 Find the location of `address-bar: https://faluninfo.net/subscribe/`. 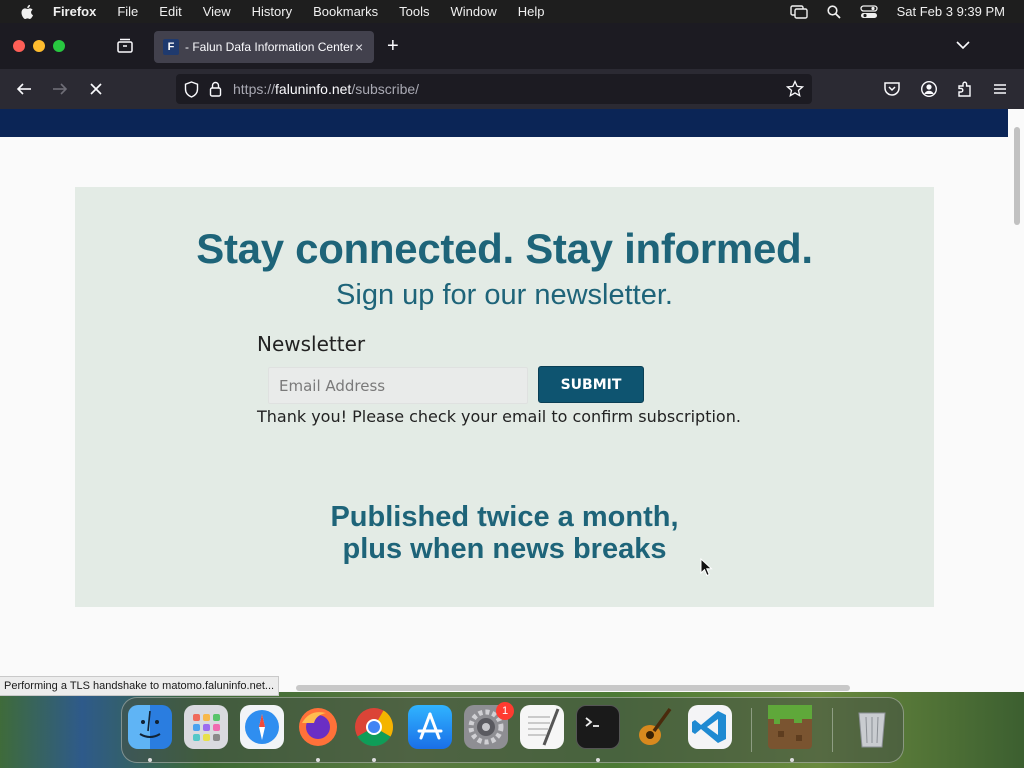

address-bar: https://faluninfo.net/subscribe/ is located at coordinates (494, 89).